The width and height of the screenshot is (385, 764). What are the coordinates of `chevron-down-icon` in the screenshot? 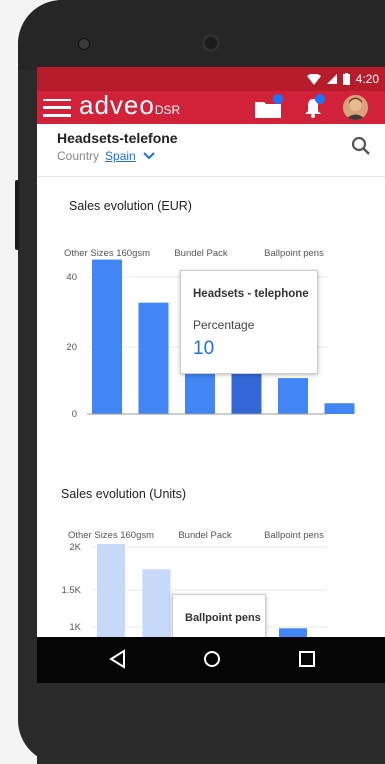 It's located at (149, 156).